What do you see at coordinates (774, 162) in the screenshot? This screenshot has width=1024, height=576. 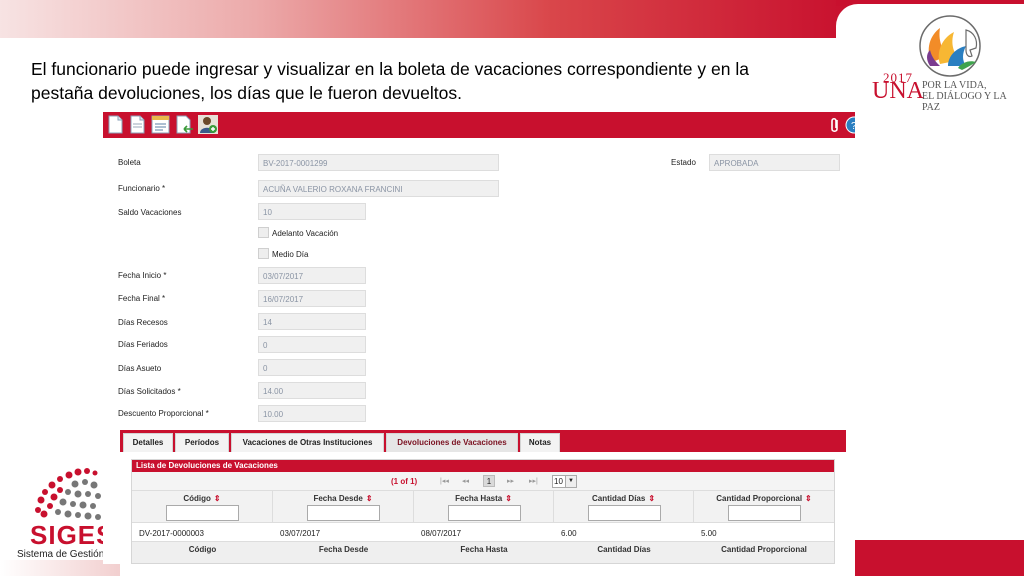 I see `estado-field: APROBADA` at bounding box center [774, 162].